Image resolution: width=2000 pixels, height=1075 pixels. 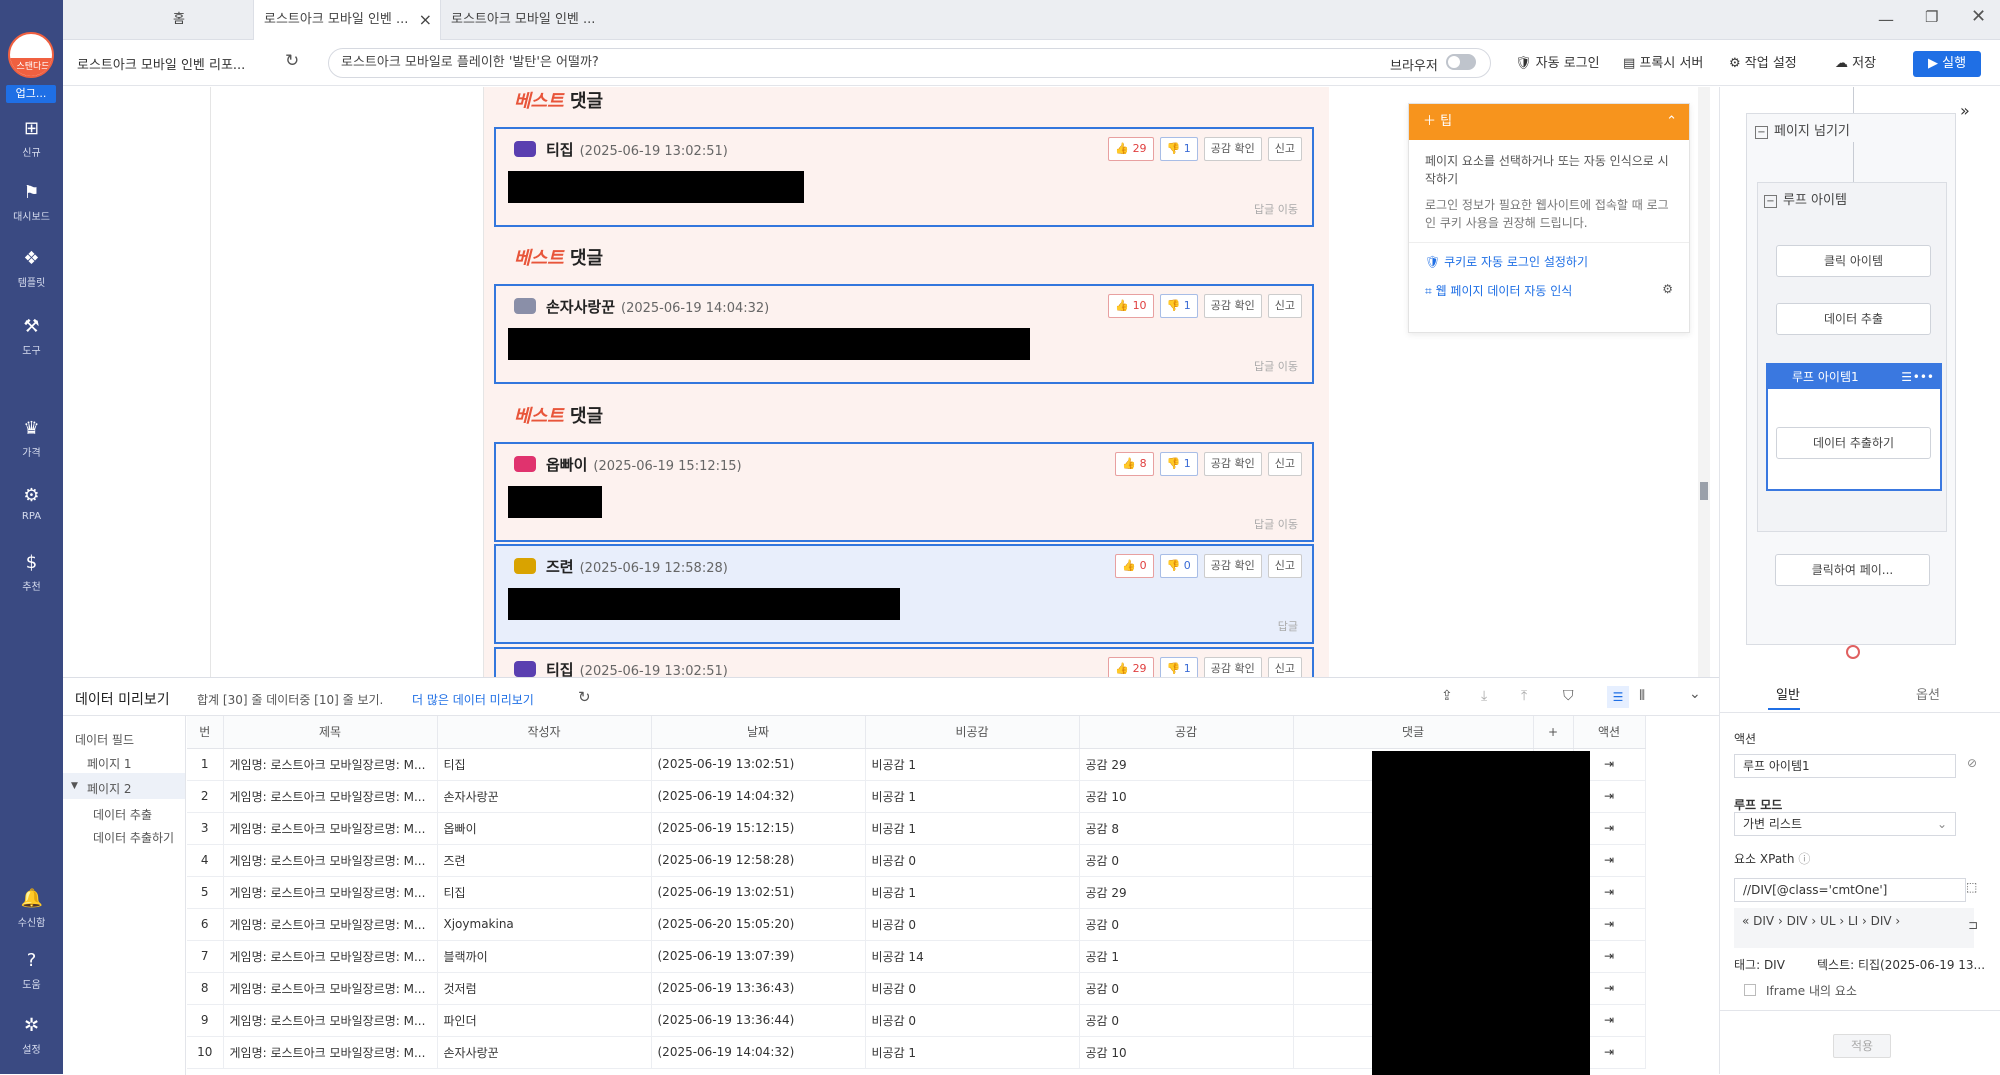 What do you see at coordinates (1845, 824) in the screenshot?
I see `loop-mode-select: 가변 리스트 ⌄` at bounding box center [1845, 824].